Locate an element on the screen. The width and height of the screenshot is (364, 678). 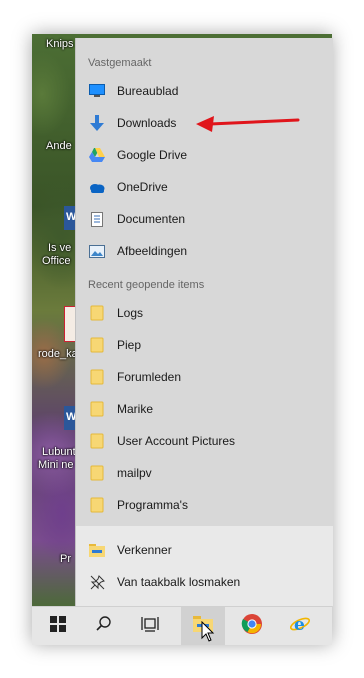
desktop-icon is located at coordinates (97, 91).